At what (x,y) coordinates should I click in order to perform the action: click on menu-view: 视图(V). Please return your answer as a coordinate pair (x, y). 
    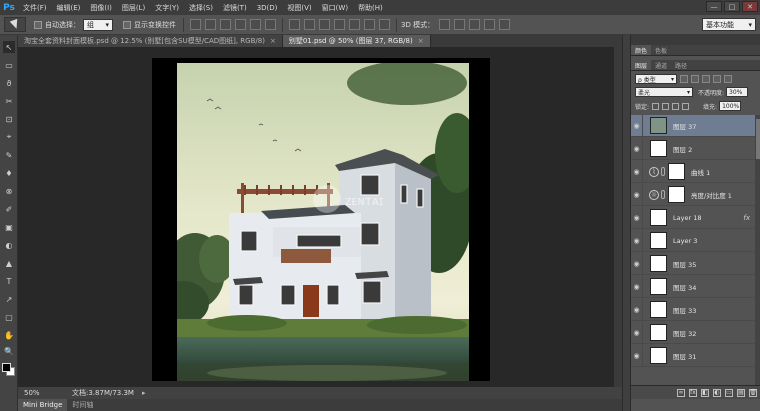
    Looking at the image, I should click on (299, 8).